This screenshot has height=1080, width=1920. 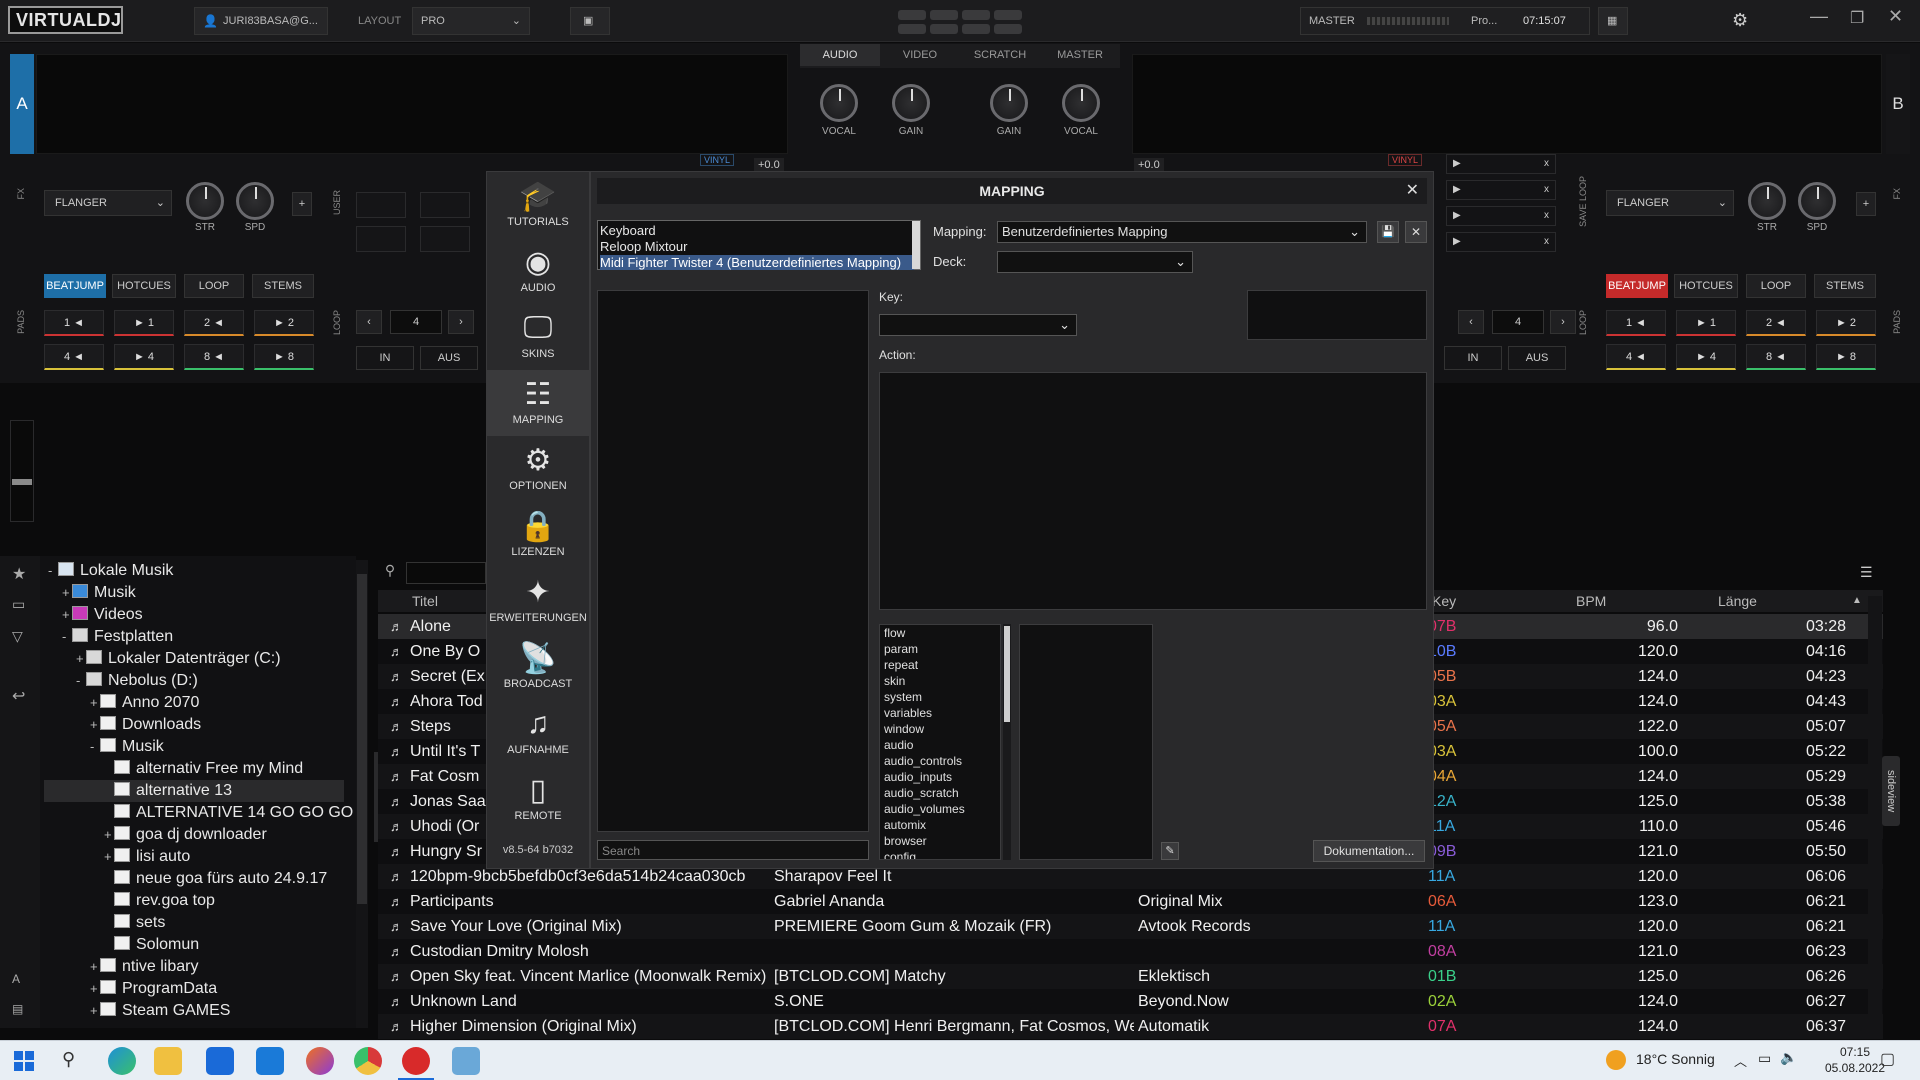 I want to click on network-icon: ▭, so click(x=1764, y=1058).